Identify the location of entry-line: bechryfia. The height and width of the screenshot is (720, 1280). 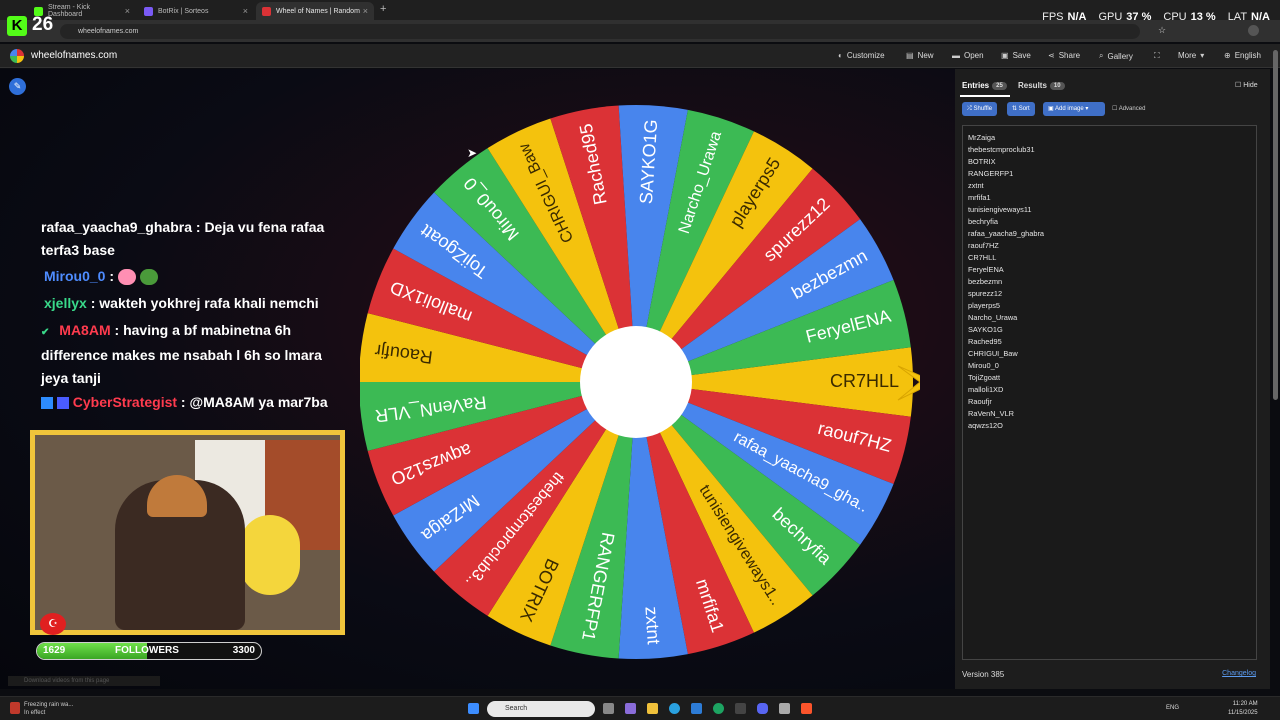
(983, 221).